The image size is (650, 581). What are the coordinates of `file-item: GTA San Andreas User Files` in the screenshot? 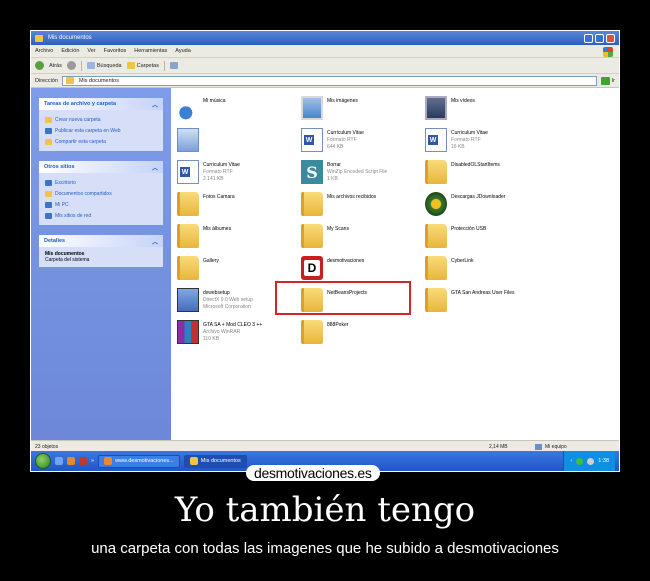 It's located at (470, 300).